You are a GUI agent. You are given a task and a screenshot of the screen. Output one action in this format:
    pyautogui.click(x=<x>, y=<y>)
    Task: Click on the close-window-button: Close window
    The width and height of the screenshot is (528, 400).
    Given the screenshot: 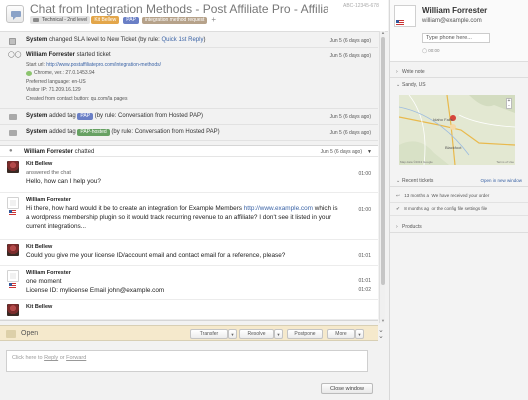 What is the action you would take?
    pyautogui.click(x=347, y=388)
    